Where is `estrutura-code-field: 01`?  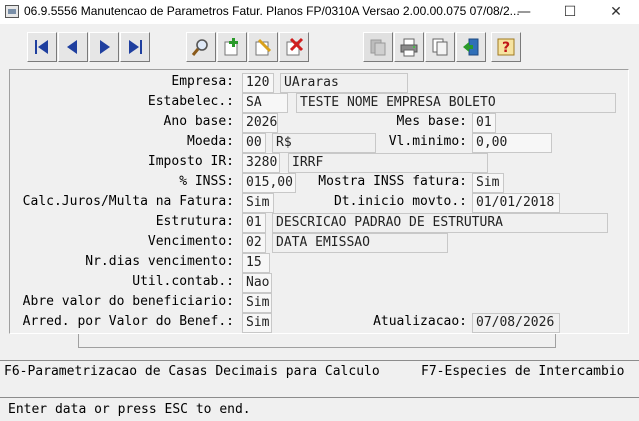 estrutura-code-field: 01 is located at coordinates (254, 223).